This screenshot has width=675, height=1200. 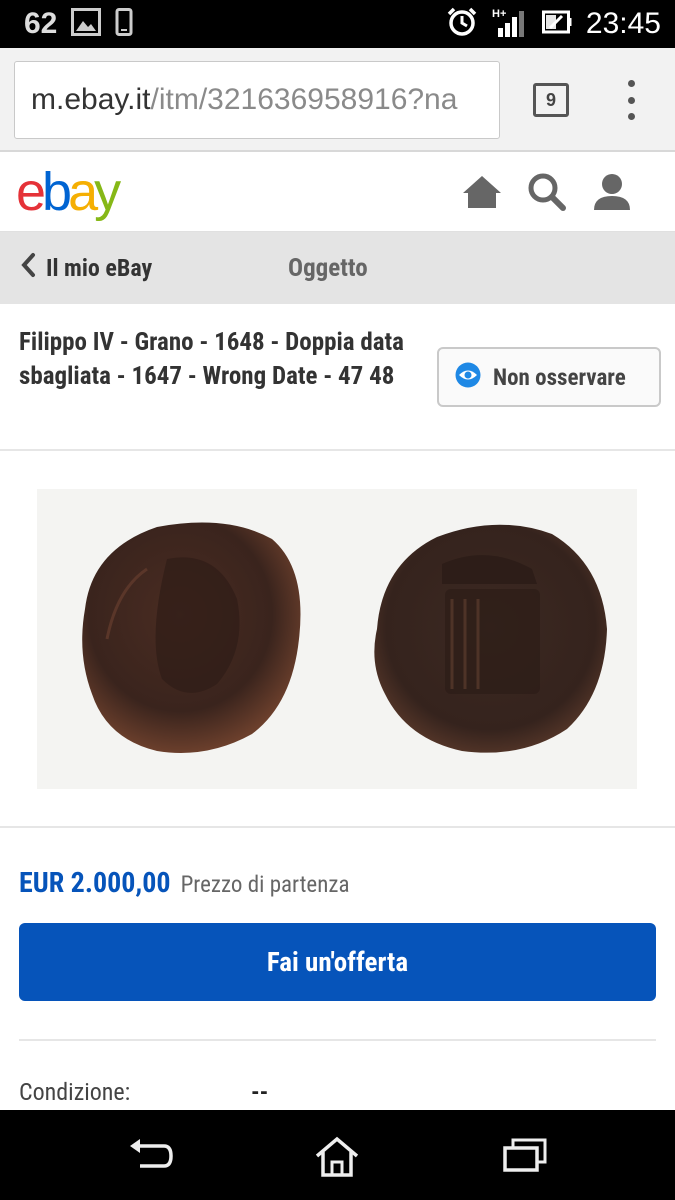 I want to click on back-to-my-ebay-link: Il mio eBay, so click(x=86, y=268).